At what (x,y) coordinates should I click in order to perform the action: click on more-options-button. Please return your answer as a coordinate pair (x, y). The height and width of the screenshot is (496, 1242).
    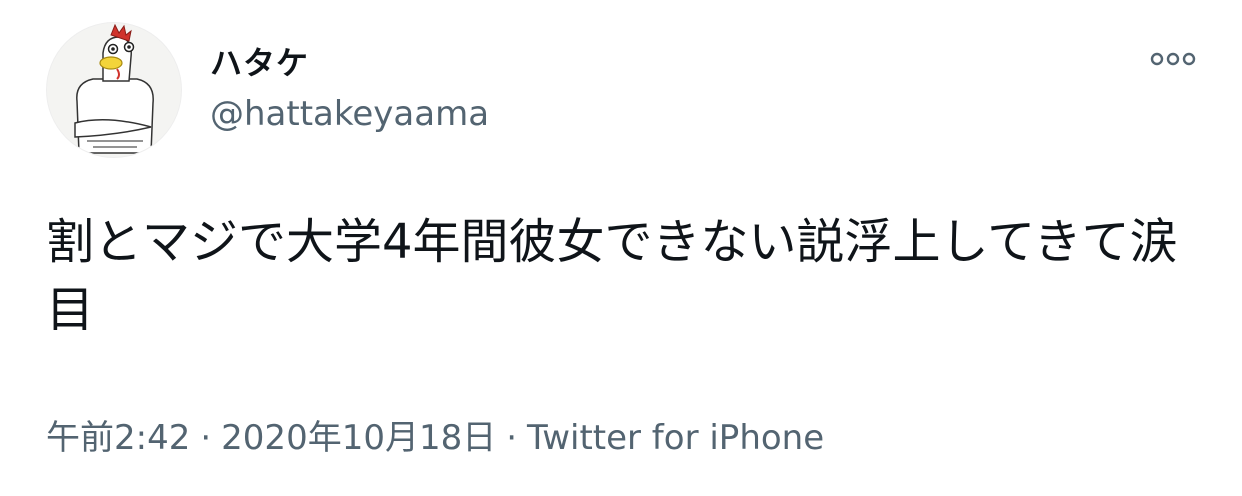
    Looking at the image, I should click on (1173, 59).